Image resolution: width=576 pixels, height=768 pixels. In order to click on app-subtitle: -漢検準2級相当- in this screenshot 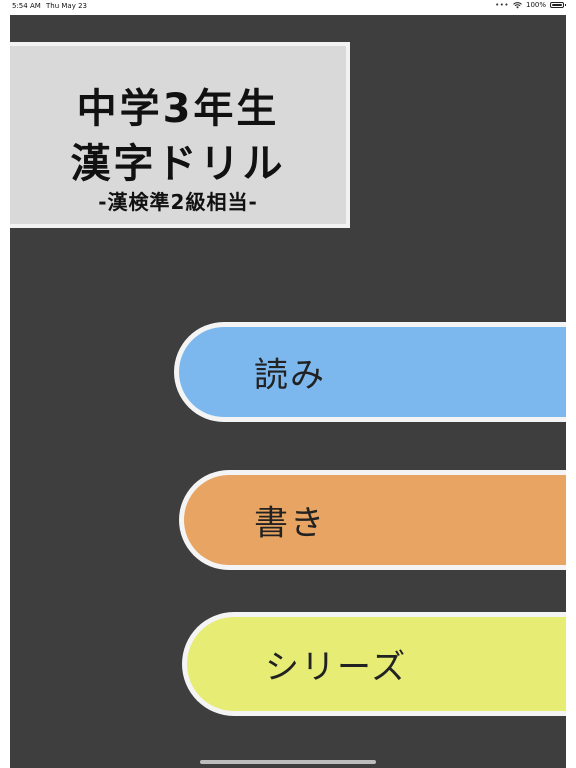, I will do `click(178, 202)`.